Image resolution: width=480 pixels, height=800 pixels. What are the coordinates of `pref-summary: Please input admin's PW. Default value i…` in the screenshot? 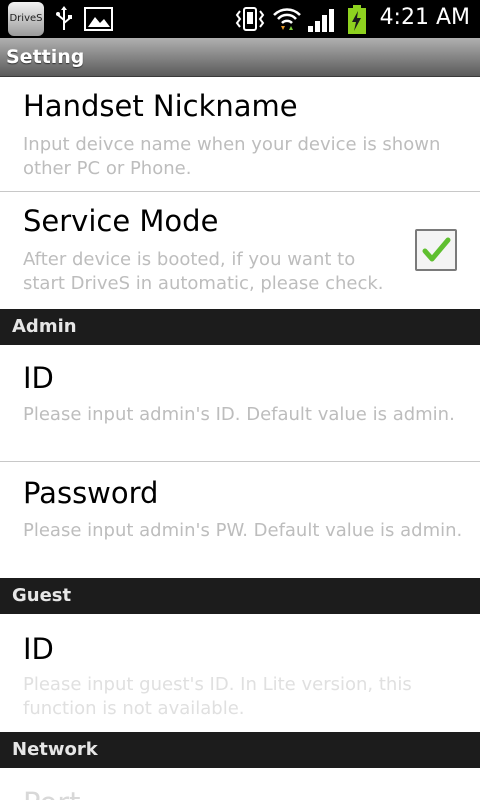 It's located at (243, 530).